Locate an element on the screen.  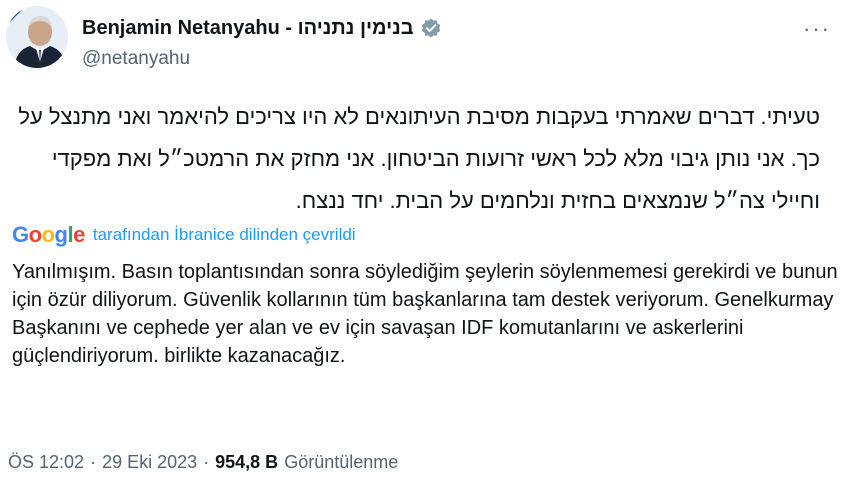
views-label: Görüntülenme is located at coordinates (341, 462).